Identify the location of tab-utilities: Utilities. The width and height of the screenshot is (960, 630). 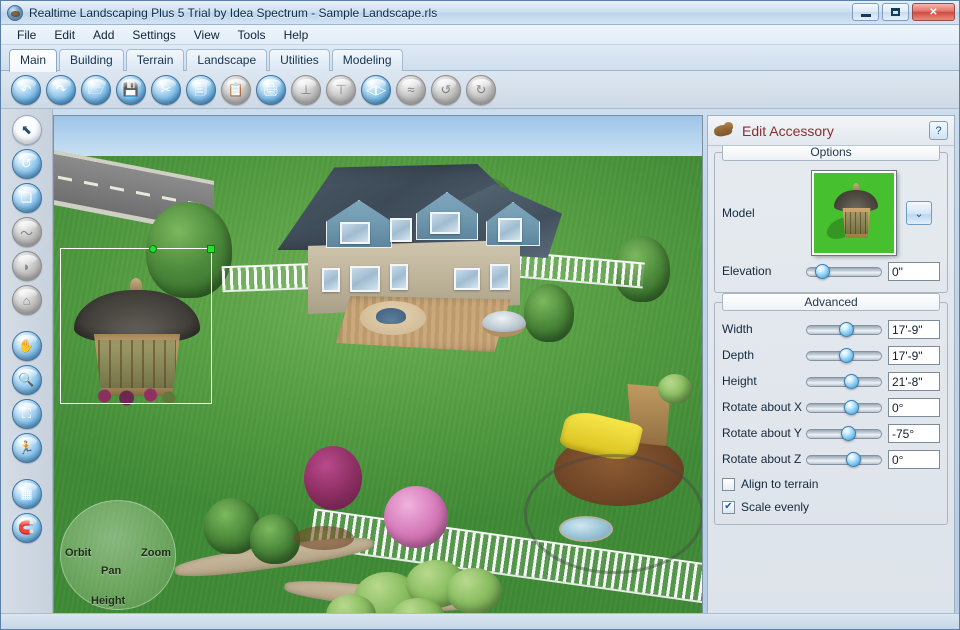
(299, 60).